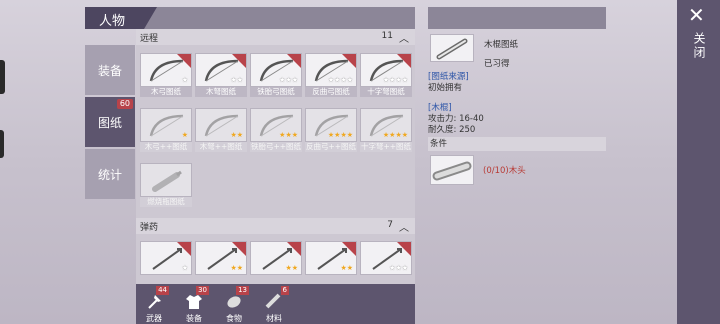  I want to click on nav-blueprints-label: 图纸, so click(109, 122).